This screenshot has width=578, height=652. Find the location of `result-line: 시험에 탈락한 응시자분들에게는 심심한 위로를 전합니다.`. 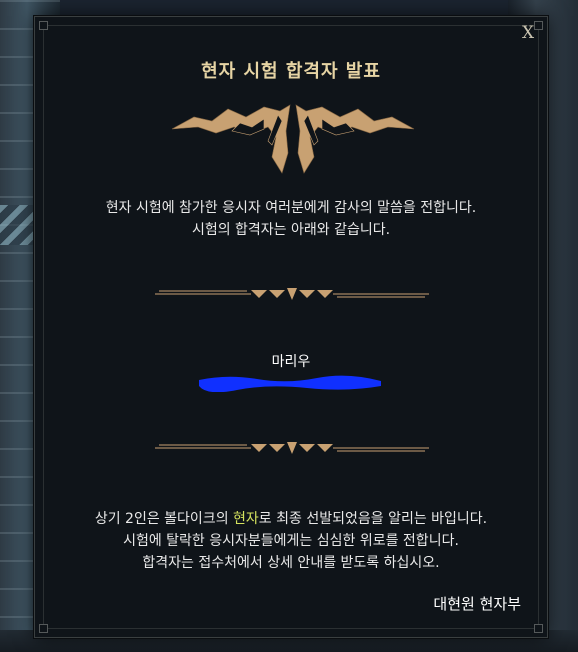

result-line: 시험에 탈락한 응시자분들에게는 심심한 위로를 전합니다. is located at coordinates (291, 541).